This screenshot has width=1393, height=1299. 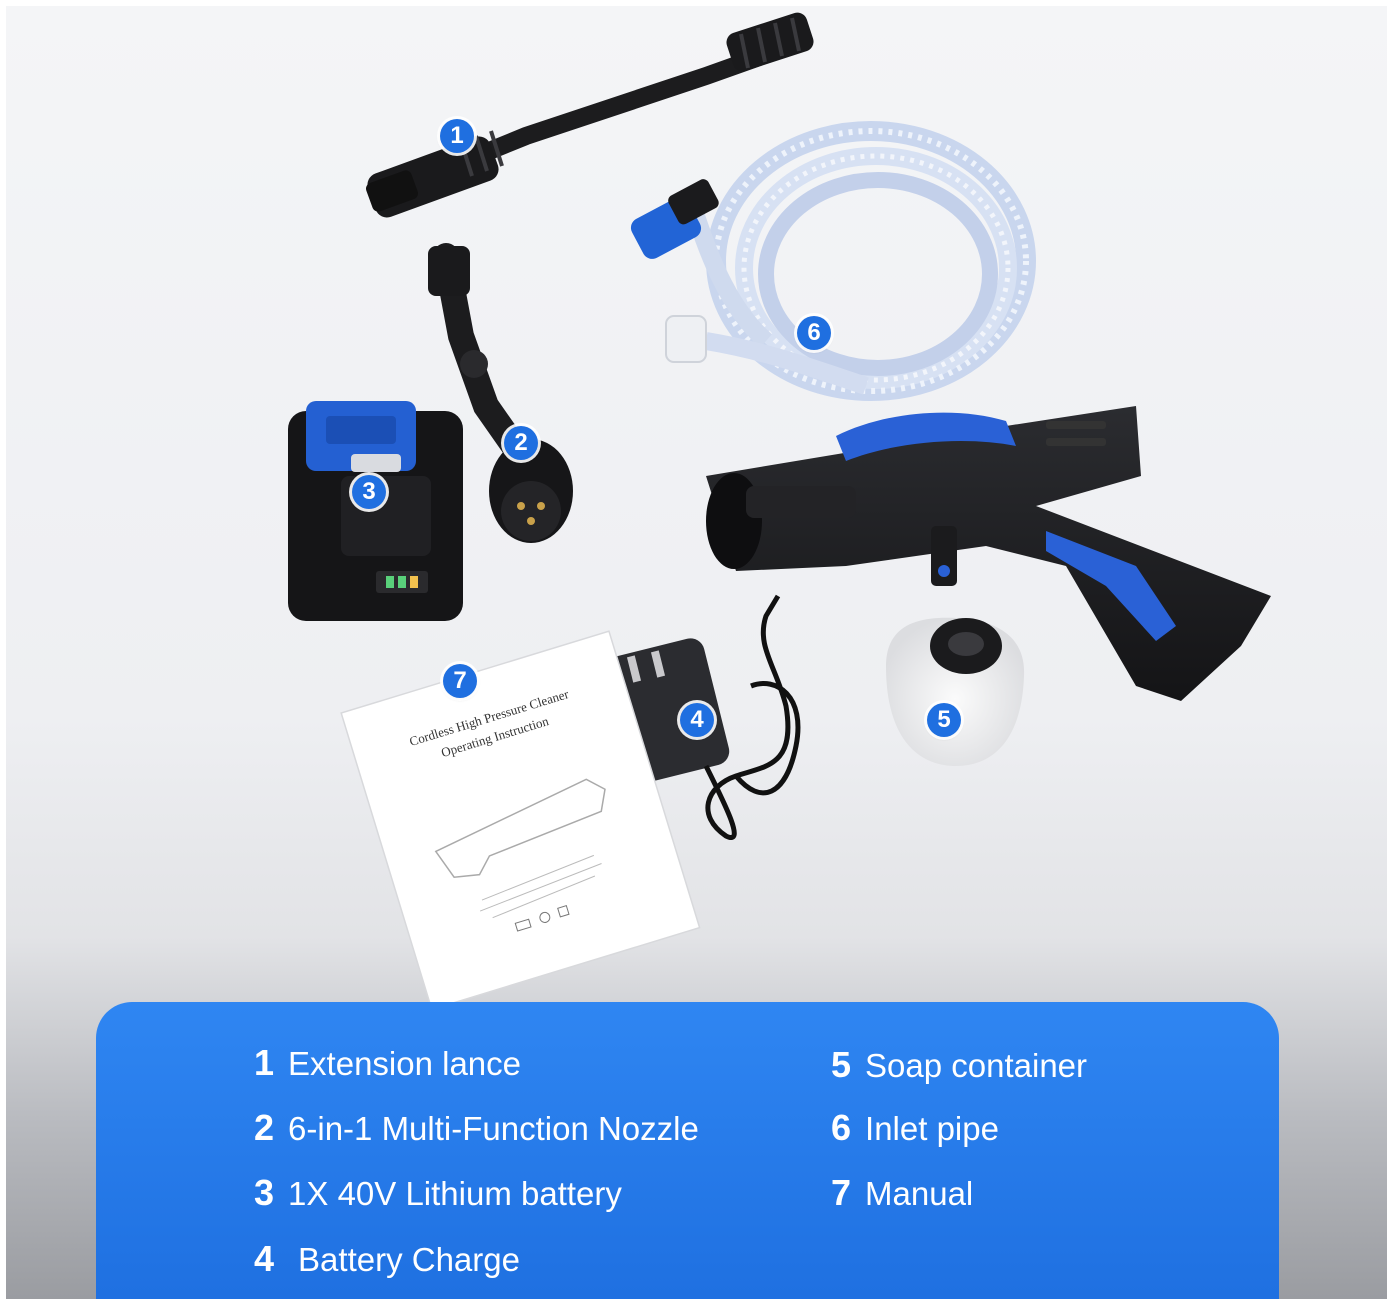 I want to click on marker-5: 5, so click(x=944, y=720).